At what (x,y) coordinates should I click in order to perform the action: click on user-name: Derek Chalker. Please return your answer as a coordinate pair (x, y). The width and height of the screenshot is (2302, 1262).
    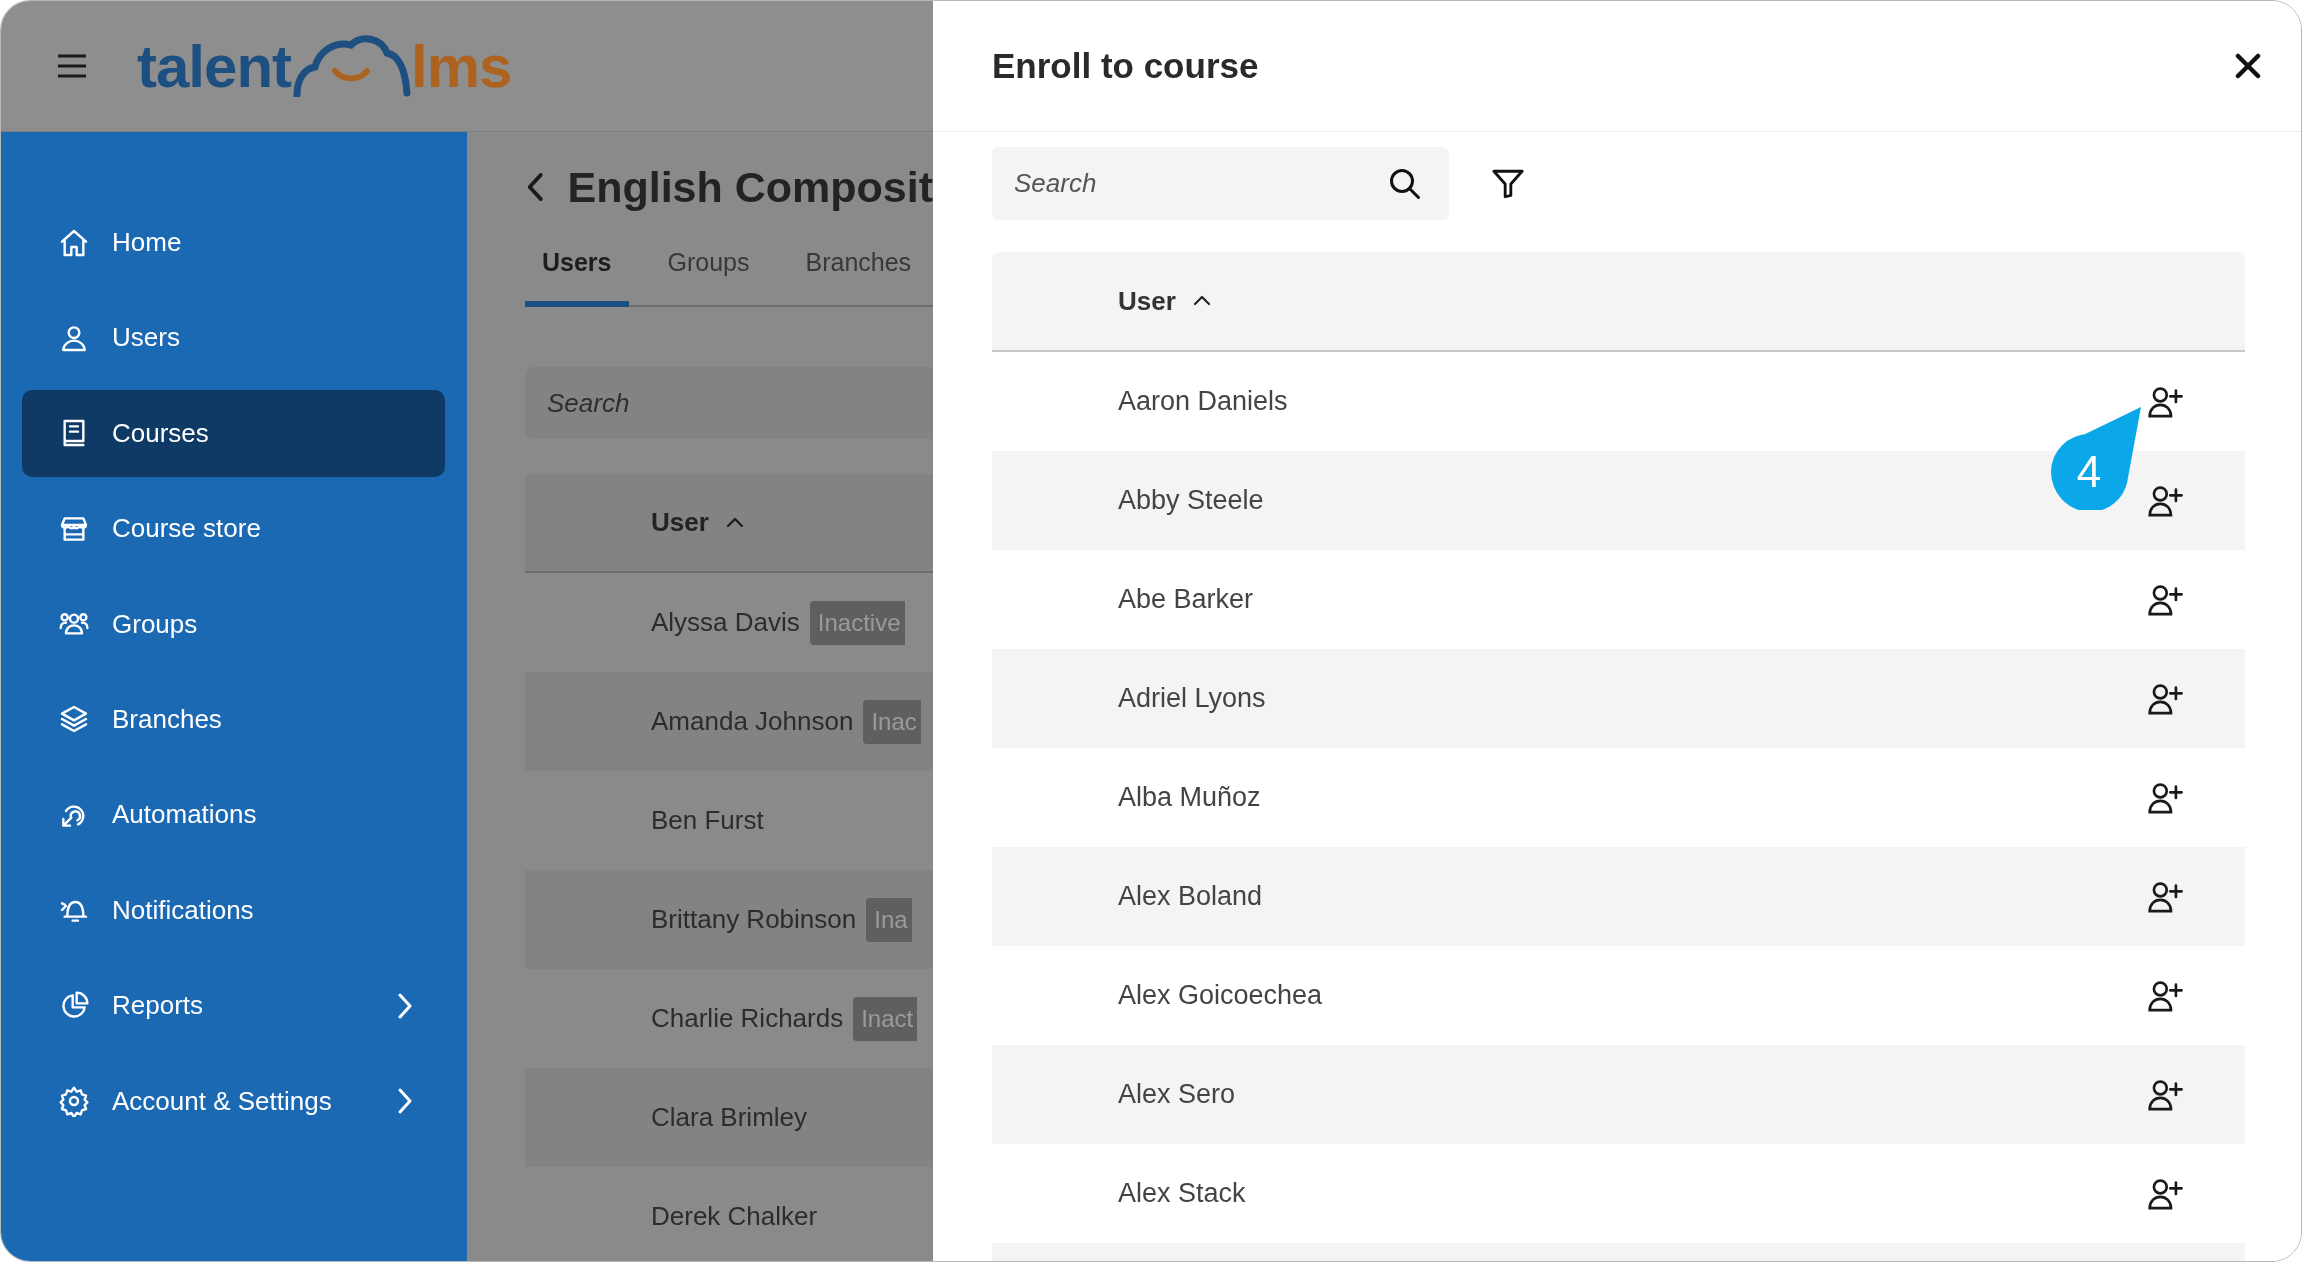
    Looking at the image, I should click on (734, 1216).